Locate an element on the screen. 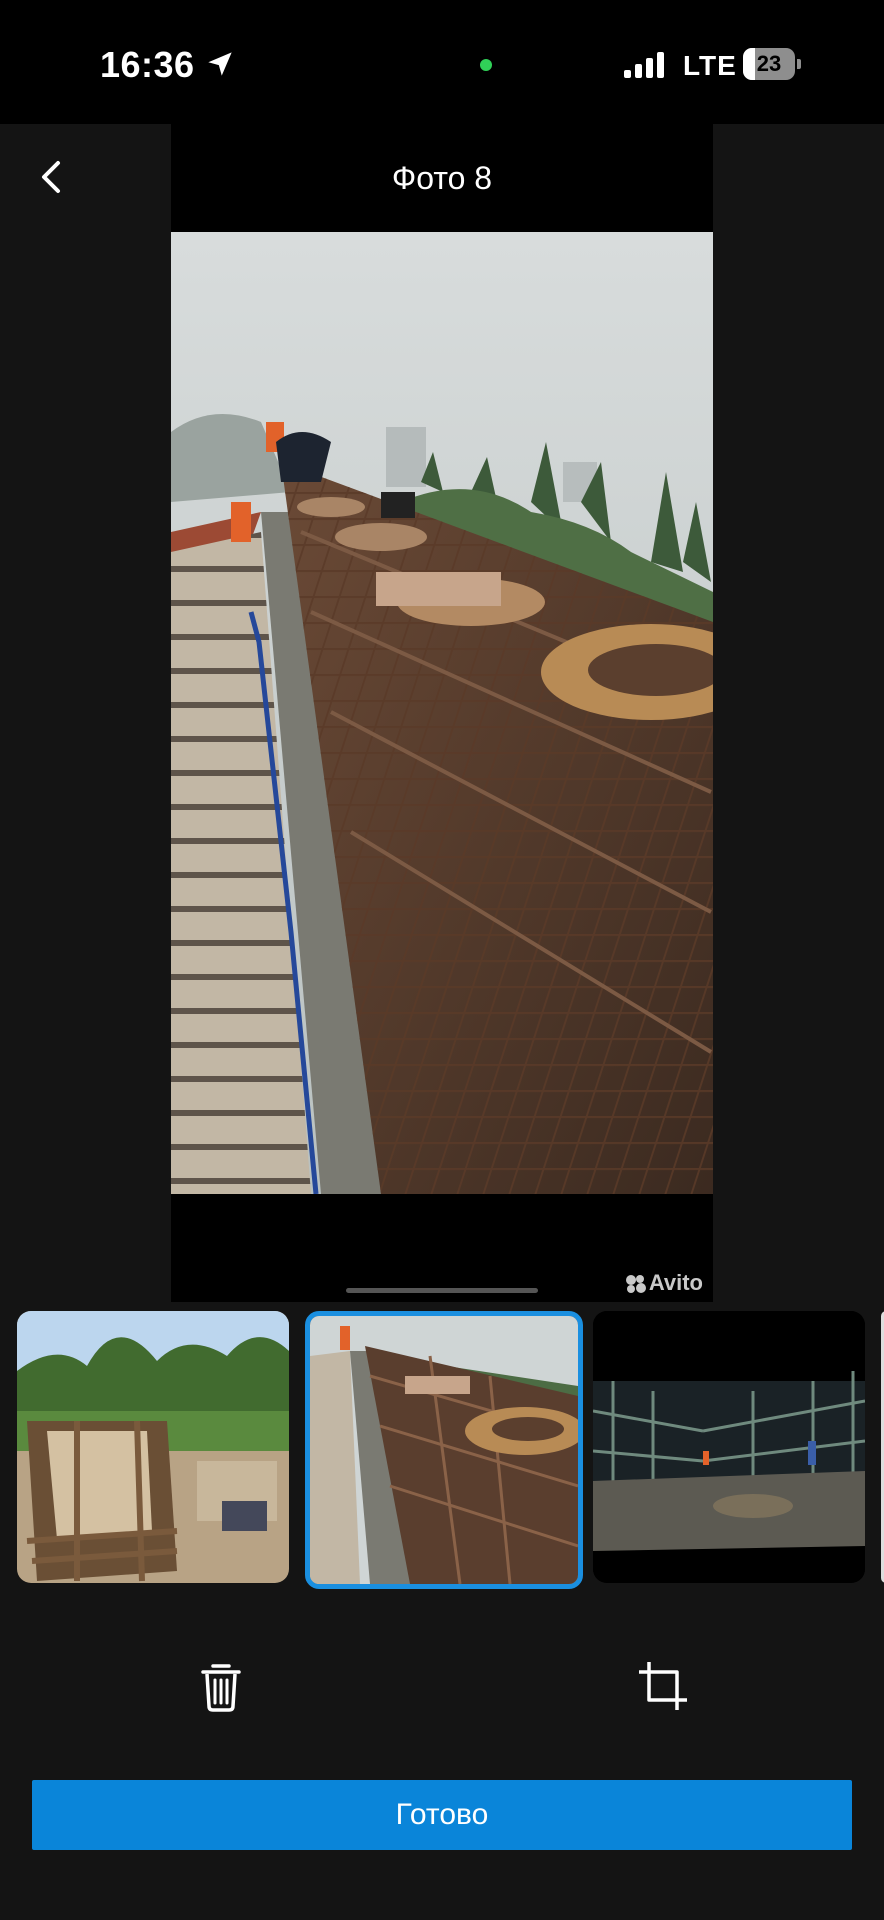 The height and width of the screenshot is (1920, 884). avito-watermark: Avito is located at coordinates (664, 1283).